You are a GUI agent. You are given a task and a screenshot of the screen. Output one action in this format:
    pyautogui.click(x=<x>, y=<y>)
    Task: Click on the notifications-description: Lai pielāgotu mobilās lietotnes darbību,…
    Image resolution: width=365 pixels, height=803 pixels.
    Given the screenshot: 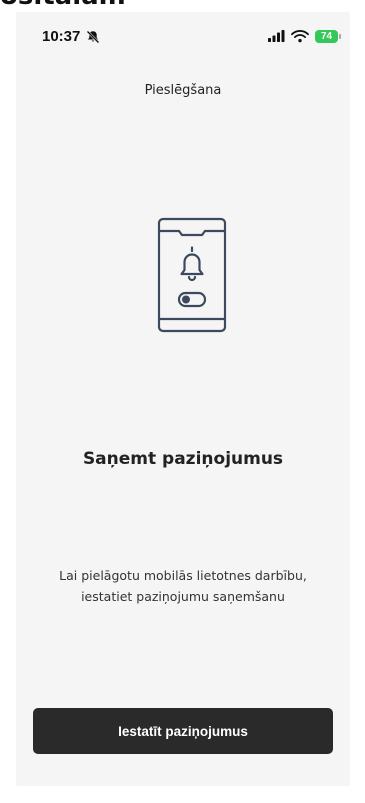 What is the action you would take?
    pyautogui.click(x=183, y=586)
    